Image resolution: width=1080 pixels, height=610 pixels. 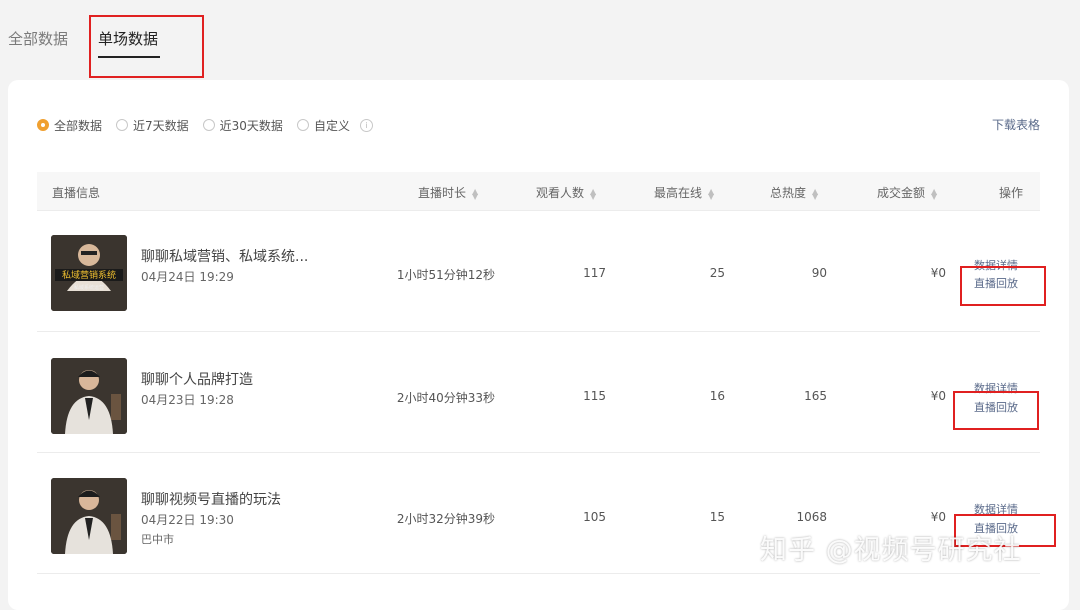 I want to click on live-thumbnail-image: 私域营销系统 私域系统运营, so click(x=89, y=273).